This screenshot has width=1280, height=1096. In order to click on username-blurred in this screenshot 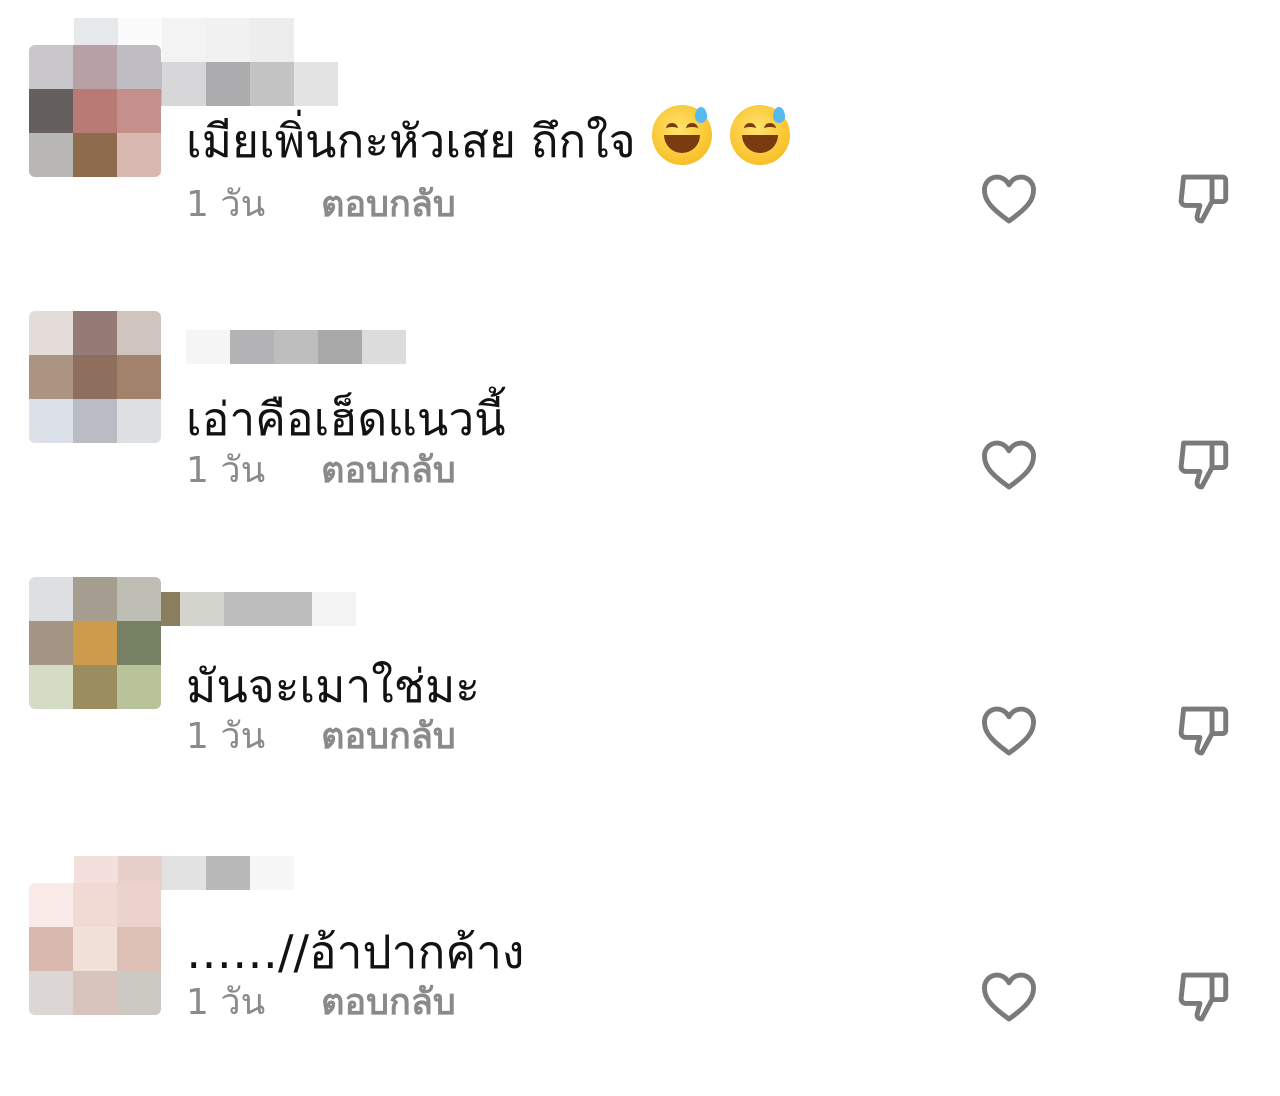, I will do `click(274, 347)`.